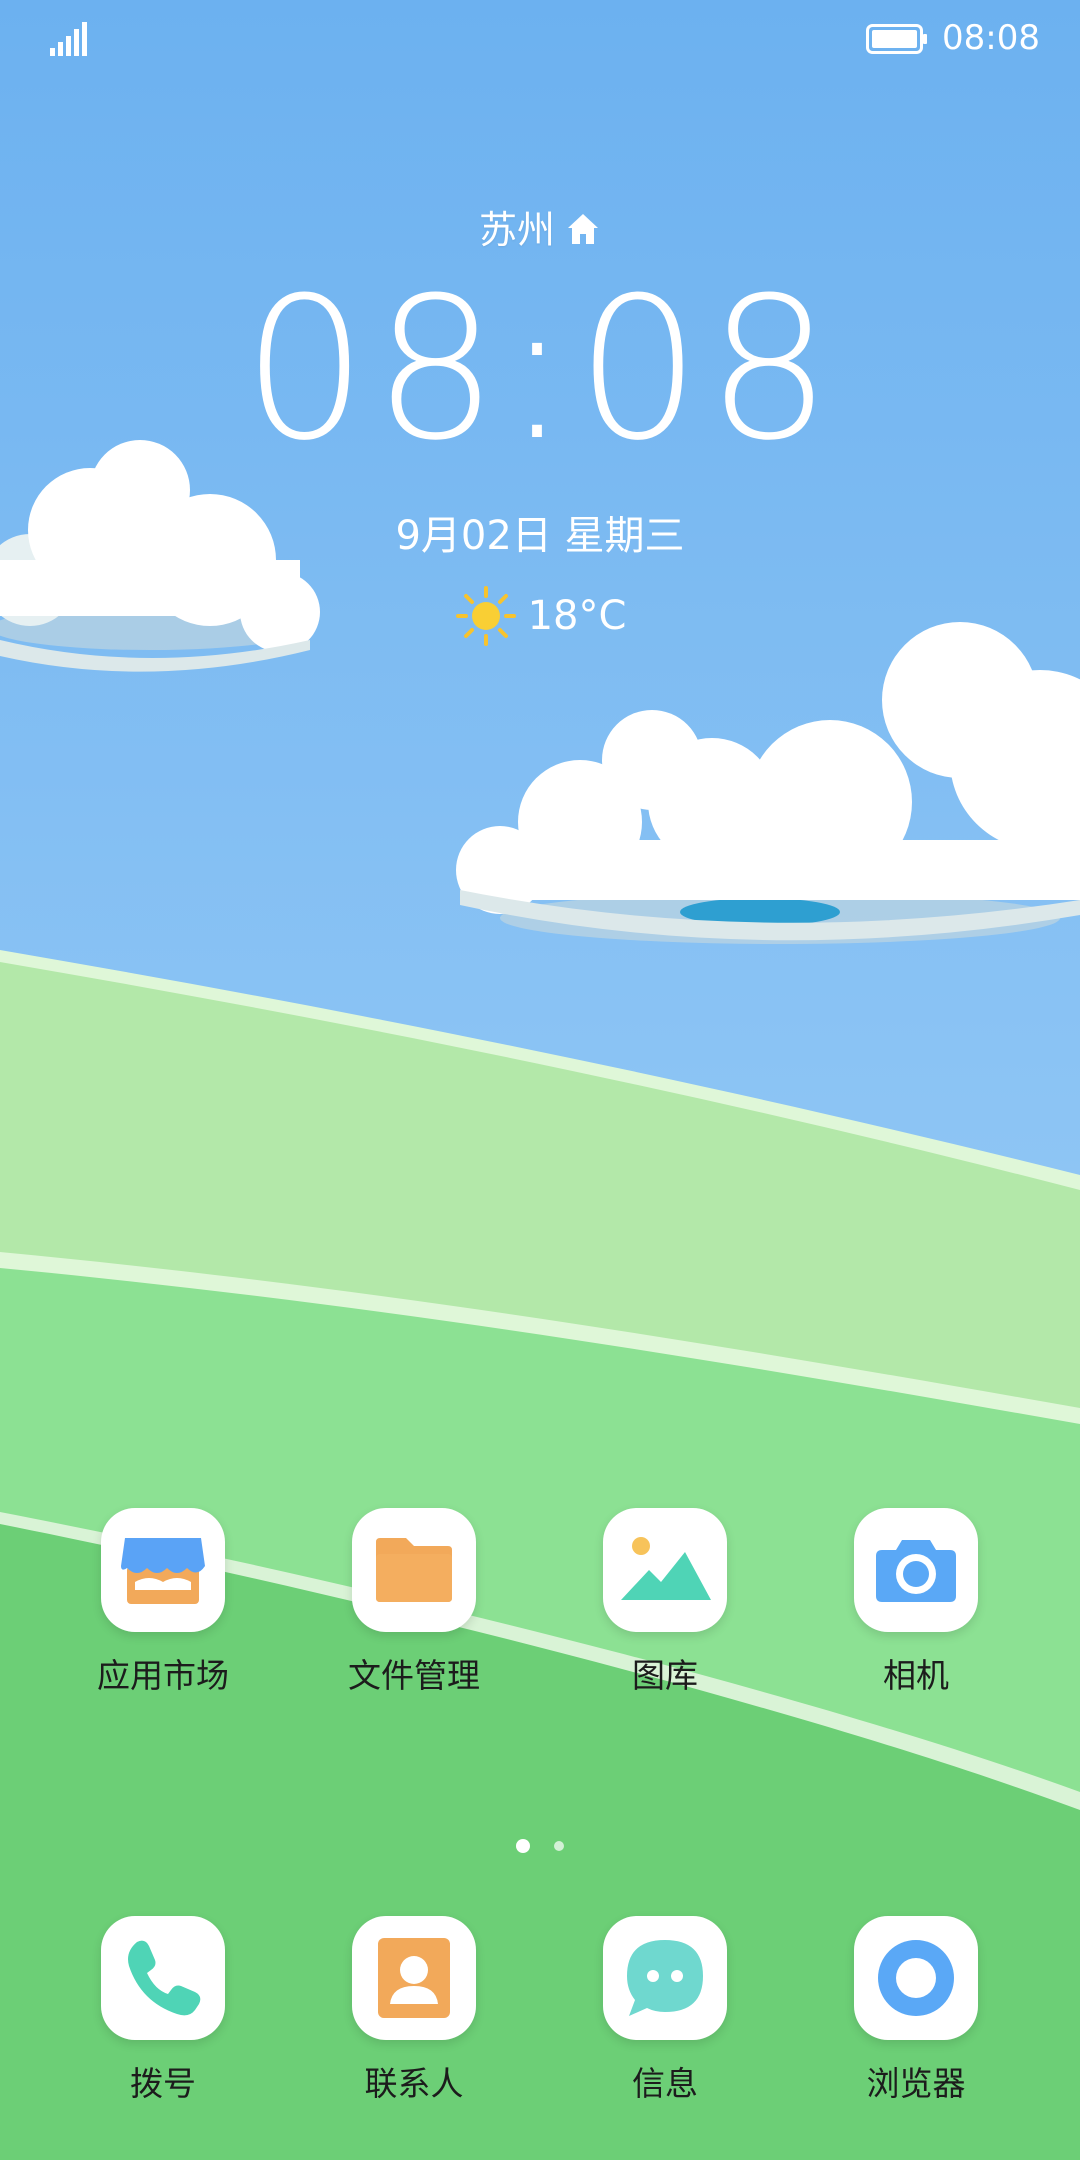 Image resolution: width=1080 pixels, height=2160 pixels. What do you see at coordinates (896, 39) in the screenshot?
I see `battery-icon` at bounding box center [896, 39].